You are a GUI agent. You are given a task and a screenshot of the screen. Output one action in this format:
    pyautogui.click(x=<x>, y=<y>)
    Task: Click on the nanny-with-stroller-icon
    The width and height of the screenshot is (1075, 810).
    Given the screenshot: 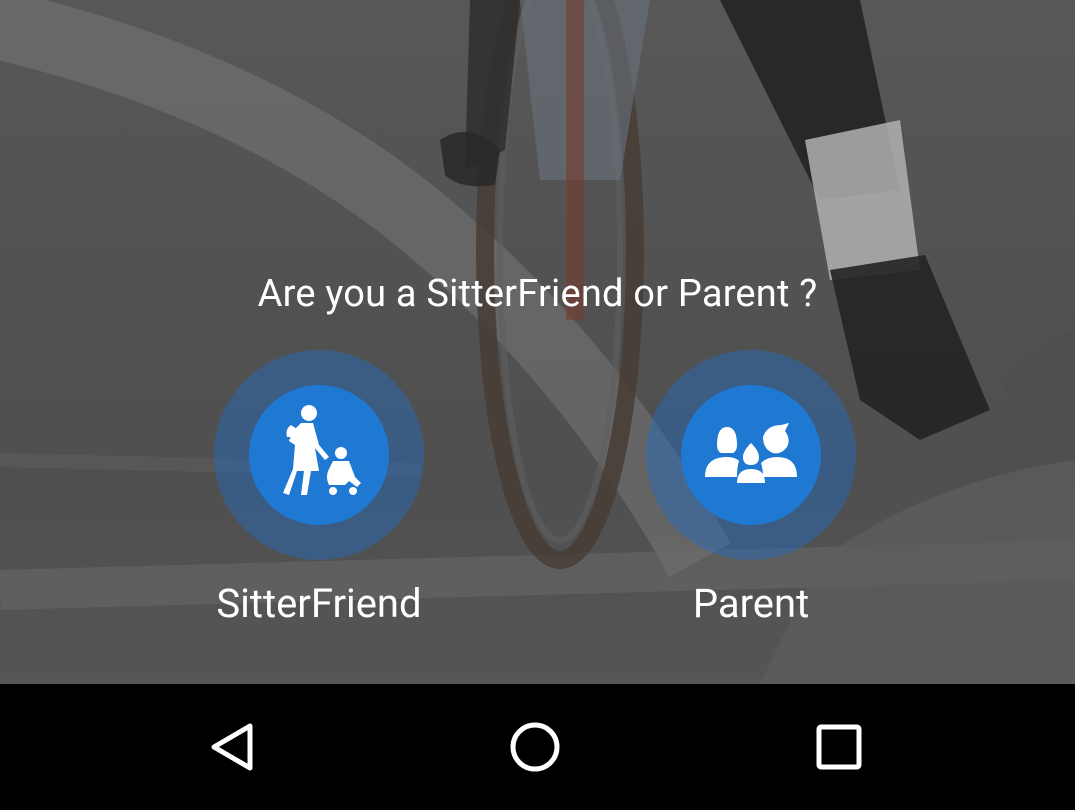 What is the action you would take?
    pyautogui.click(x=322, y=450)
    